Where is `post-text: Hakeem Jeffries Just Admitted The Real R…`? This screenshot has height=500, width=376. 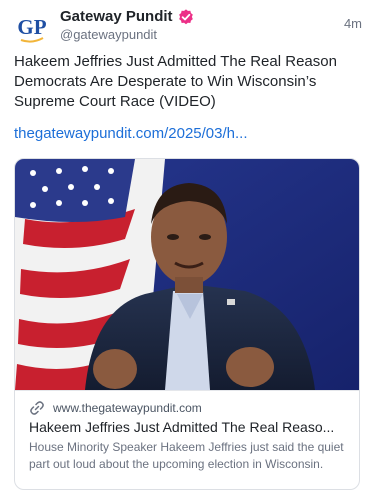 post-text: Hakeem Jeffries Just Admitted The Real R… is located at coordinates (175, 81).